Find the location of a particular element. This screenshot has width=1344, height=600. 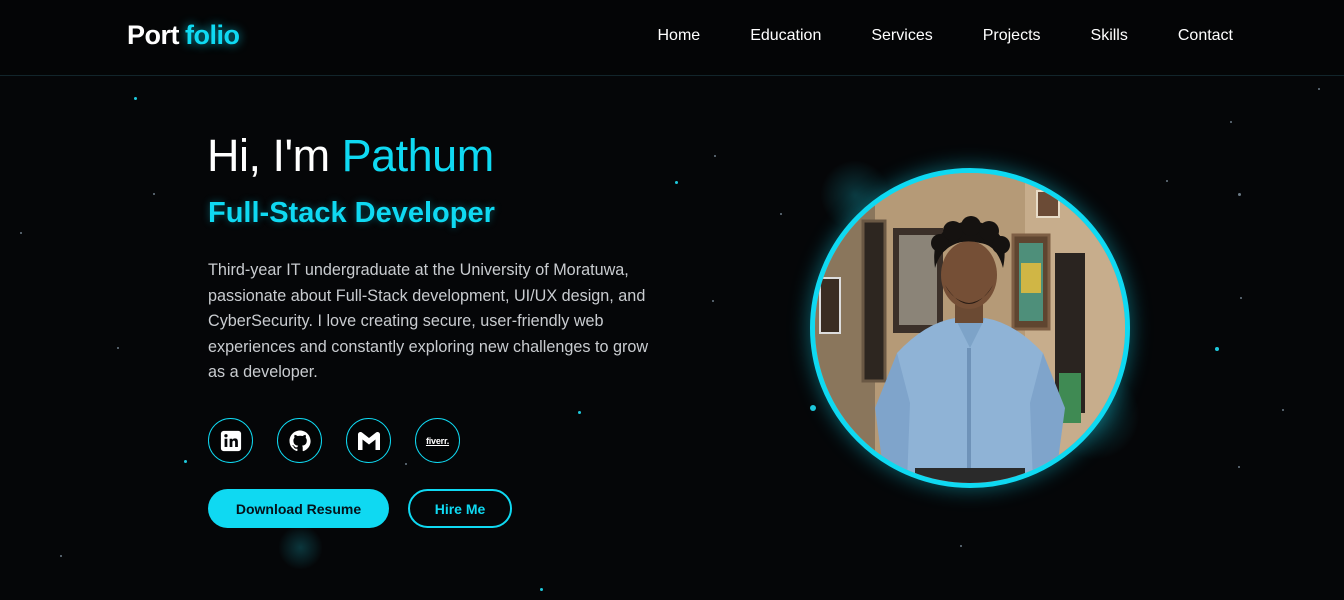

linkedin-link is located at coordinates (230, 440).